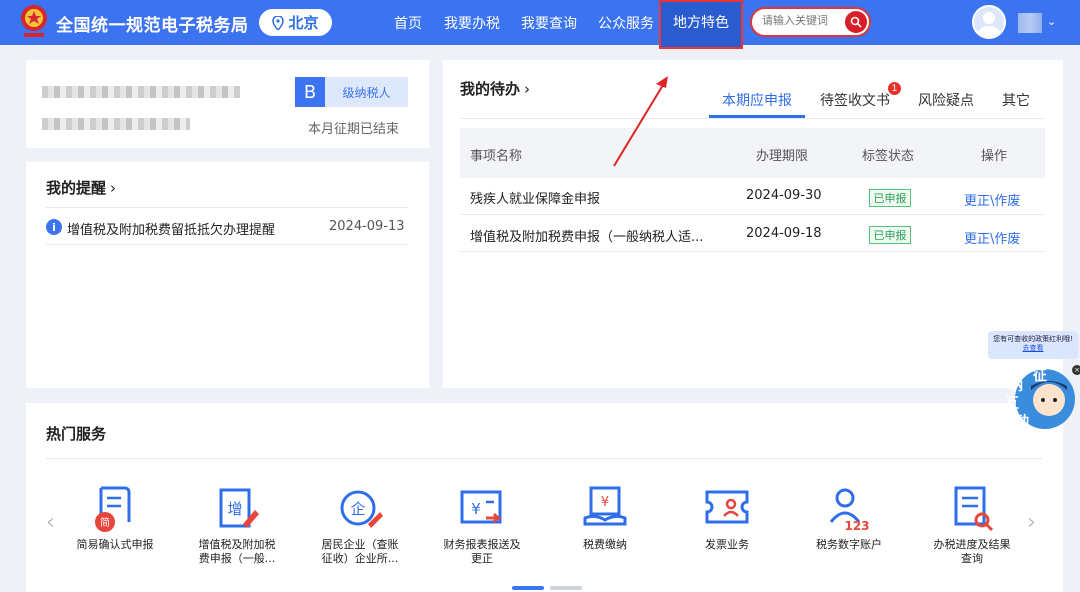  Describe the element at coordinates (784, 195) in the screenshot. I see `row1-deadline: 2024-09-30` at that location.